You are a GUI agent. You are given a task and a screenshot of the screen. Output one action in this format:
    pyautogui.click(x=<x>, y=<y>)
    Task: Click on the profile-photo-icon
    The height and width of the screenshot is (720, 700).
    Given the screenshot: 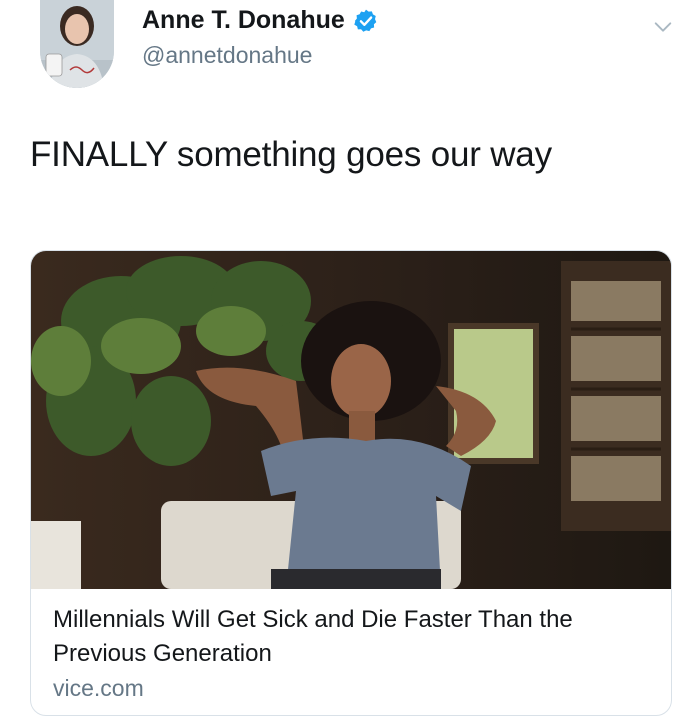 What is the action you would take?
    pyautogui.click(x=77, y=44)
    